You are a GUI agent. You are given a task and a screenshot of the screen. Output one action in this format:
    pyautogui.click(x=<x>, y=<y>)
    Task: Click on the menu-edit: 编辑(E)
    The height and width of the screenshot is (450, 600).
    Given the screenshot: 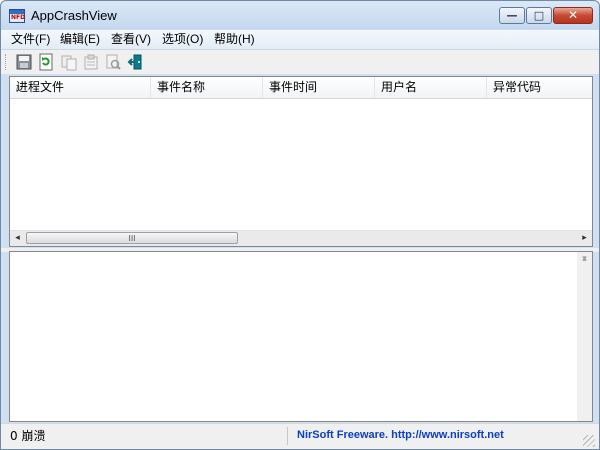 What is the action you would take?
    pyautogui.click(x=80, y=39)
    